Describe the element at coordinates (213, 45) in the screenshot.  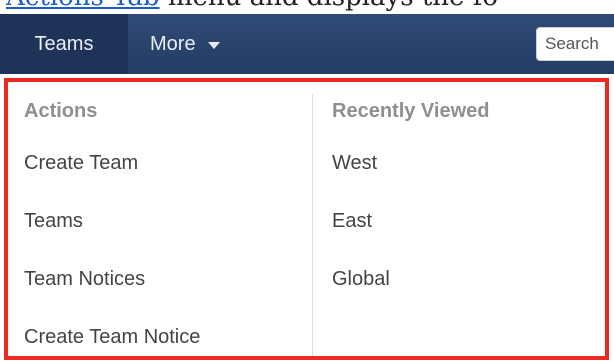
I see `chevron-down-icon` at that location.